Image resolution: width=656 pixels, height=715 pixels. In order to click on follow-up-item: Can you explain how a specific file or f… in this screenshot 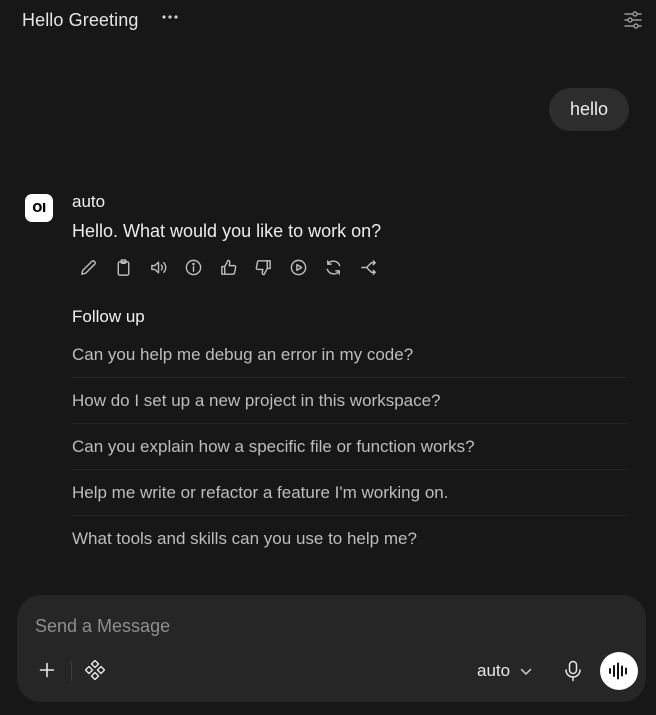, I will do `click(349, 447)`.